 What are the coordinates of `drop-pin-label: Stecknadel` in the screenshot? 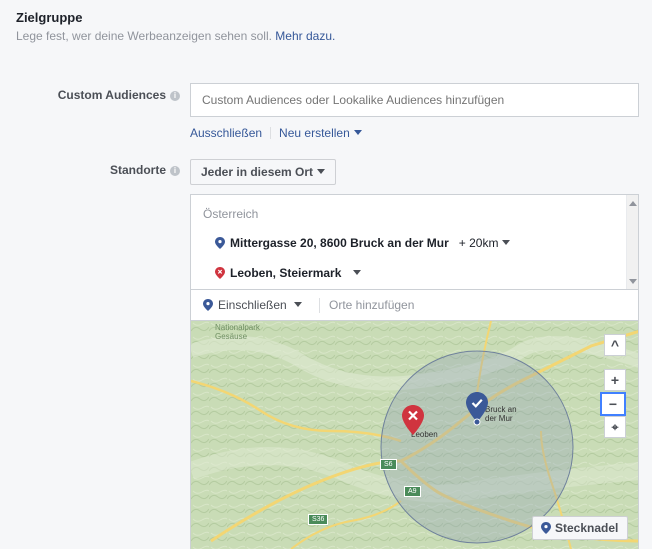 It's located at (587, 528).